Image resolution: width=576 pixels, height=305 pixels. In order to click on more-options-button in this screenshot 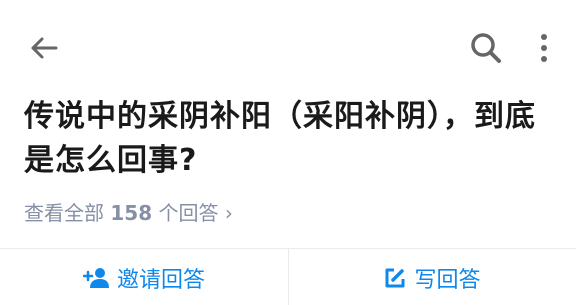, I will do `click(544, 48)`.